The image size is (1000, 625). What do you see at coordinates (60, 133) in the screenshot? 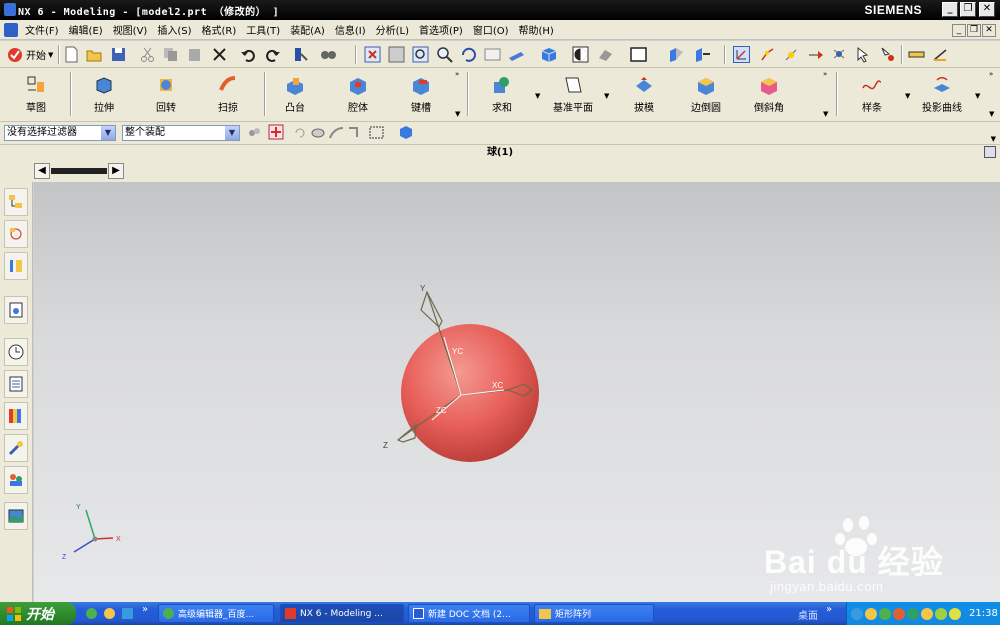
I see `type-filter-select: 没有选择过滤器 ▼` at bounding box center [60, 133].